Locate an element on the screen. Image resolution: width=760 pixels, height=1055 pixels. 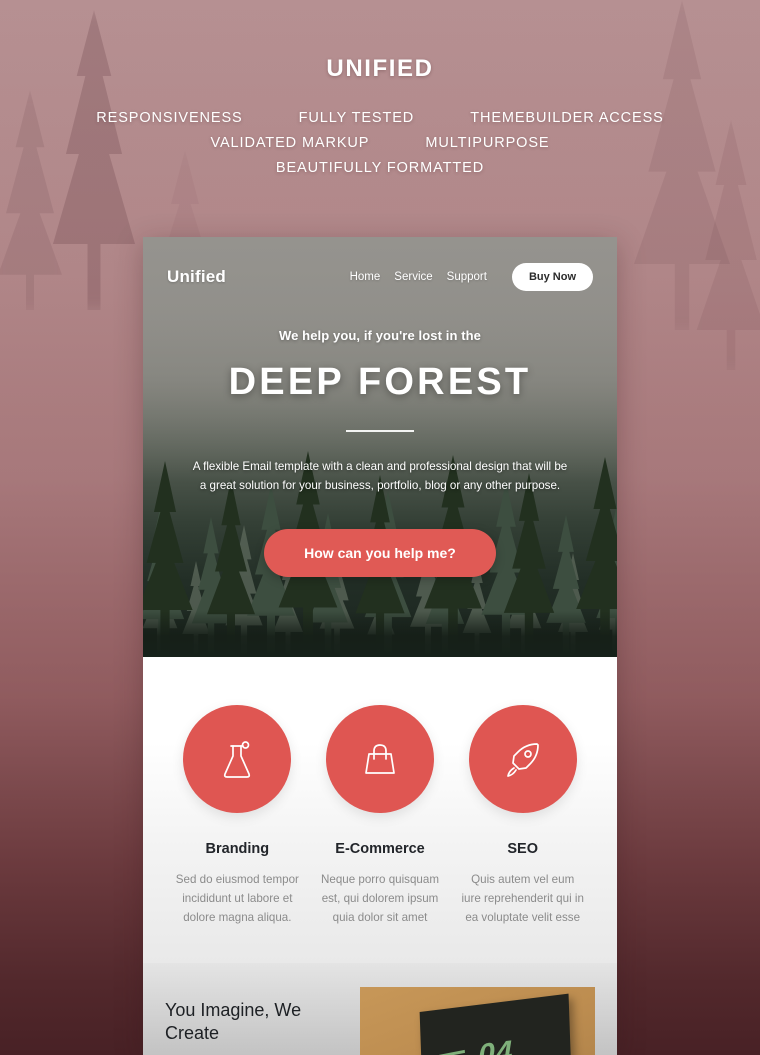
chalkboard-number: 04 is located at coordinates (495, 1045).